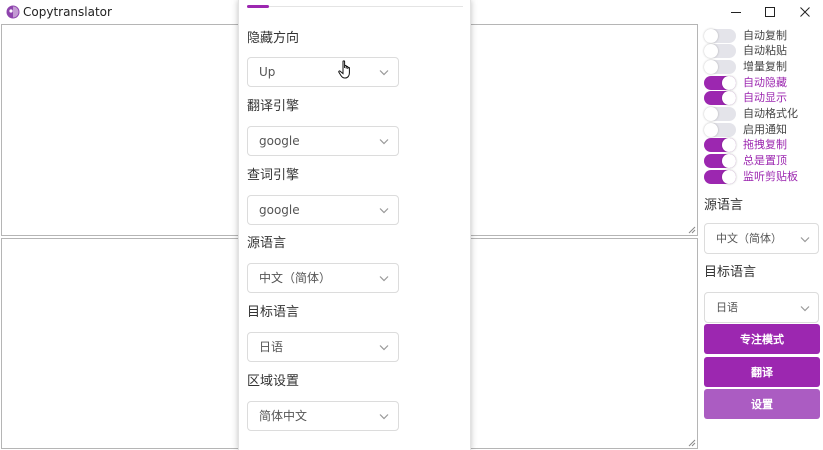 The image size is (823, 450). I want to click on target-language-label: 目标语言, so click(730, 272).